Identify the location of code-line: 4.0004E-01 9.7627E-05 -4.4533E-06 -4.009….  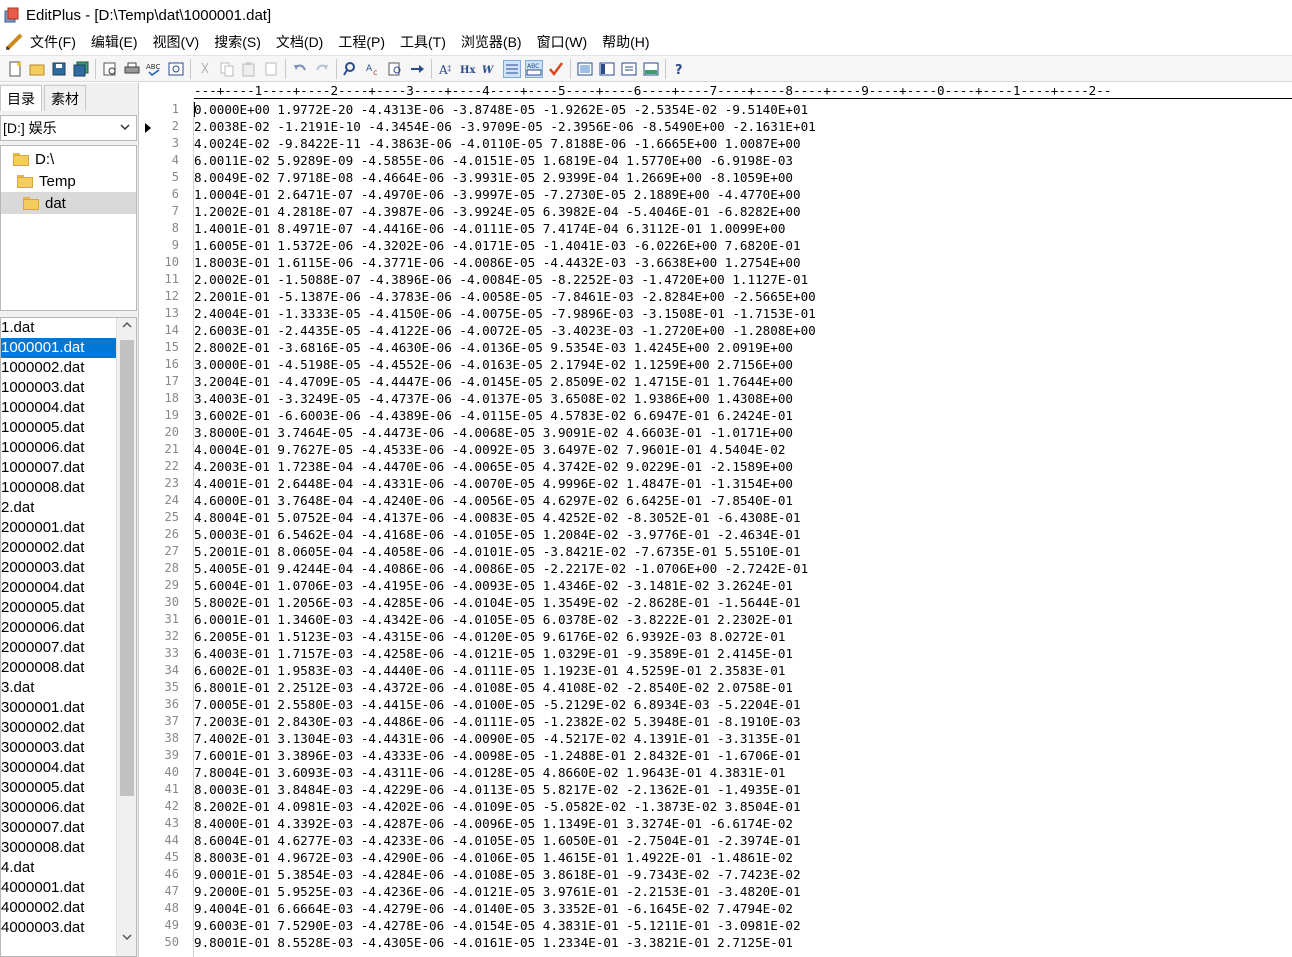
(489, 449).